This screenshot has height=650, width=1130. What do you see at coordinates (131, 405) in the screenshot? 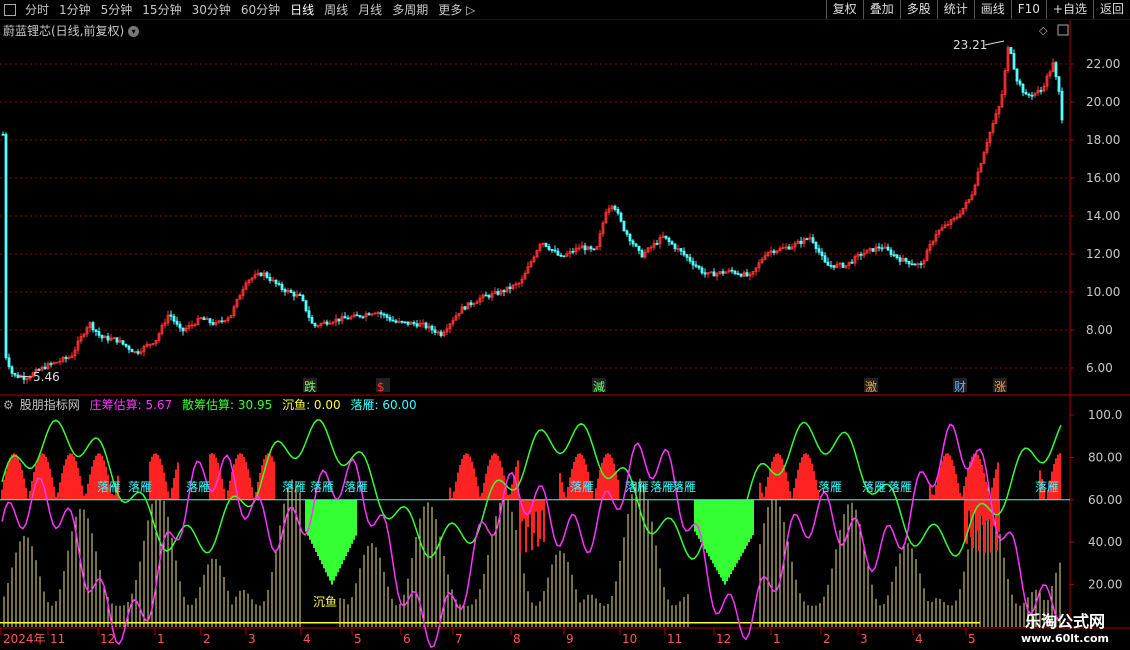
I see `legend-zhuang: 庄筹估算: 5.67` at bounding box center [131, 405].